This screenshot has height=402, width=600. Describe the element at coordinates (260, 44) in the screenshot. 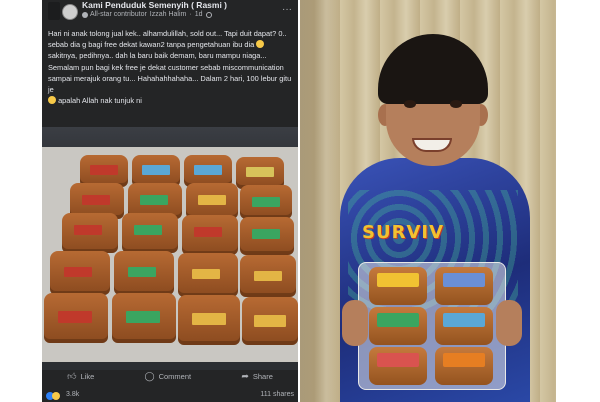

I see `crying-emoji-icon` at that location.